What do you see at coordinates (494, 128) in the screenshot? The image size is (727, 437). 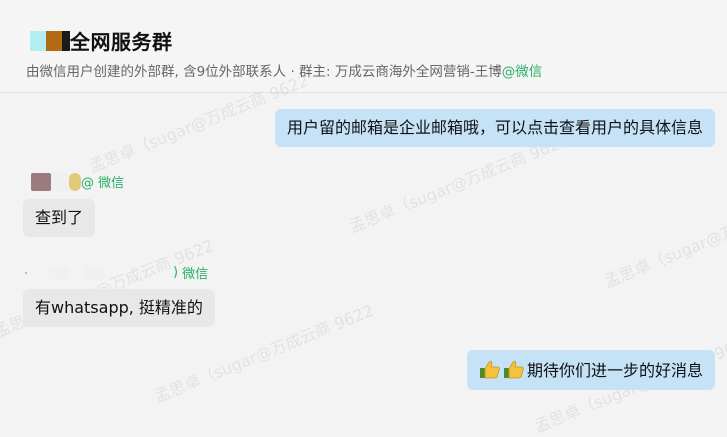 I see `message-bubble-outgoing: 用户留的邮箱是企业邮箱哦，可以点击查看用户的具体信息` at bounding box center [494, 128].